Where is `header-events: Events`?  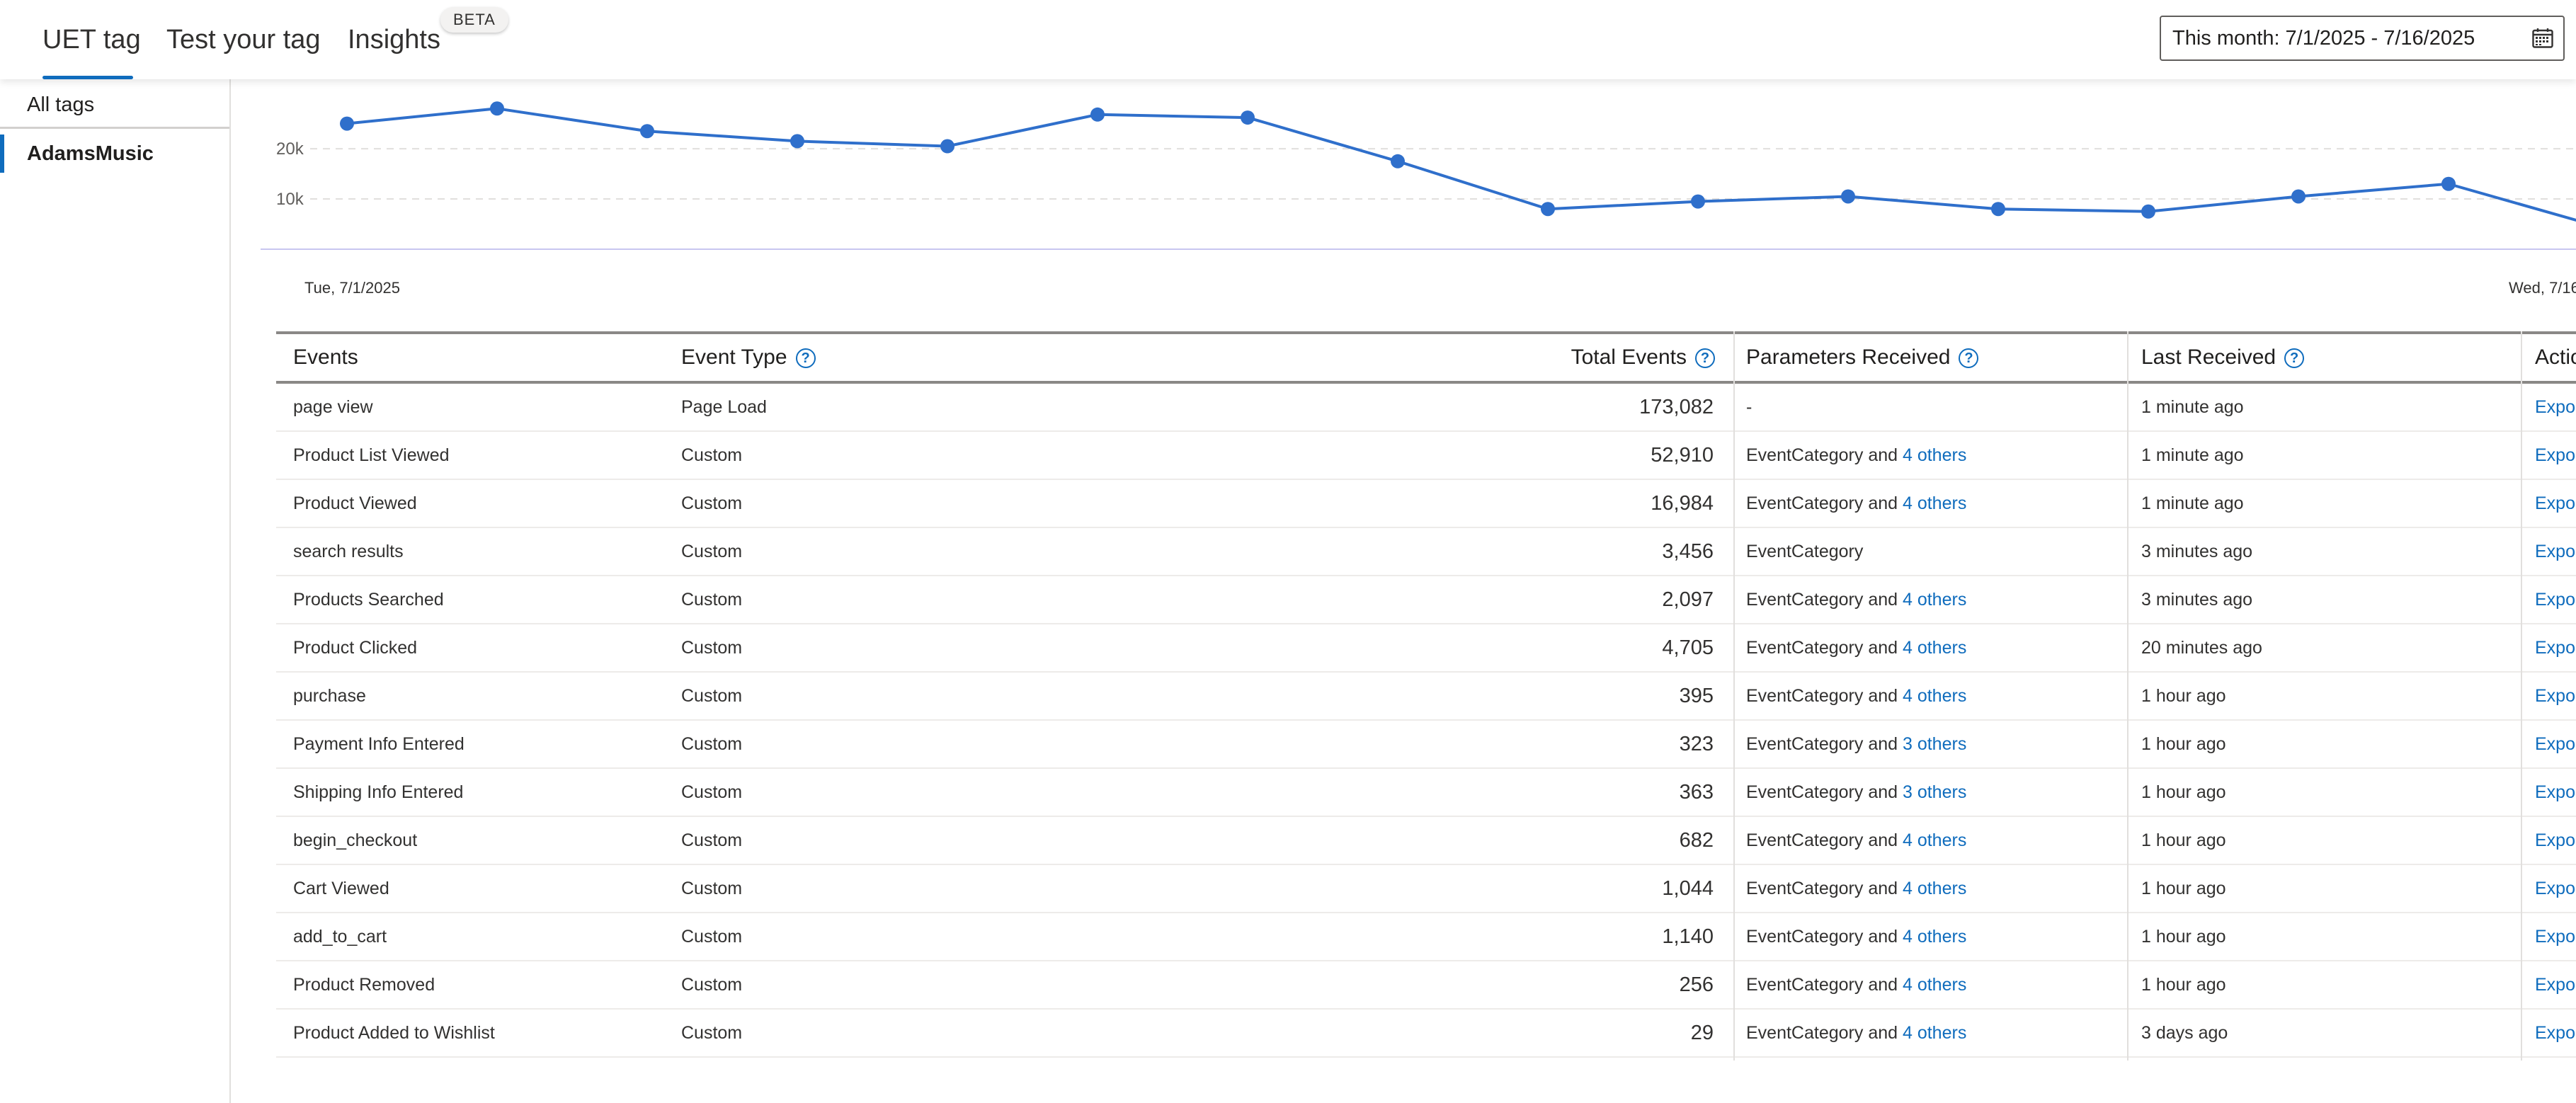 header-events: Events is located at coordinates (326, 357).